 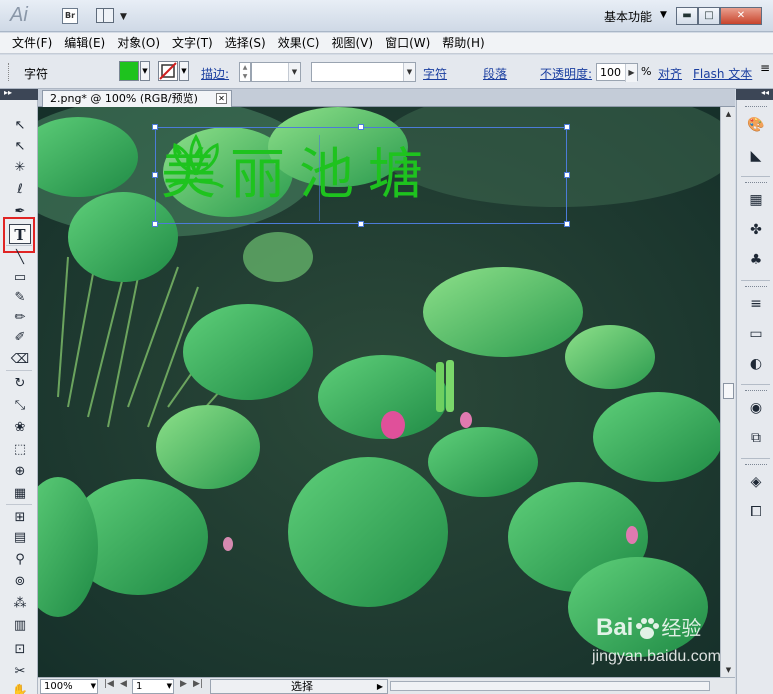 What do you see at coordinates (299, 43) in the screenshot?
I see `menu-effect: 效果(C)` at bounding box center [299, 43].